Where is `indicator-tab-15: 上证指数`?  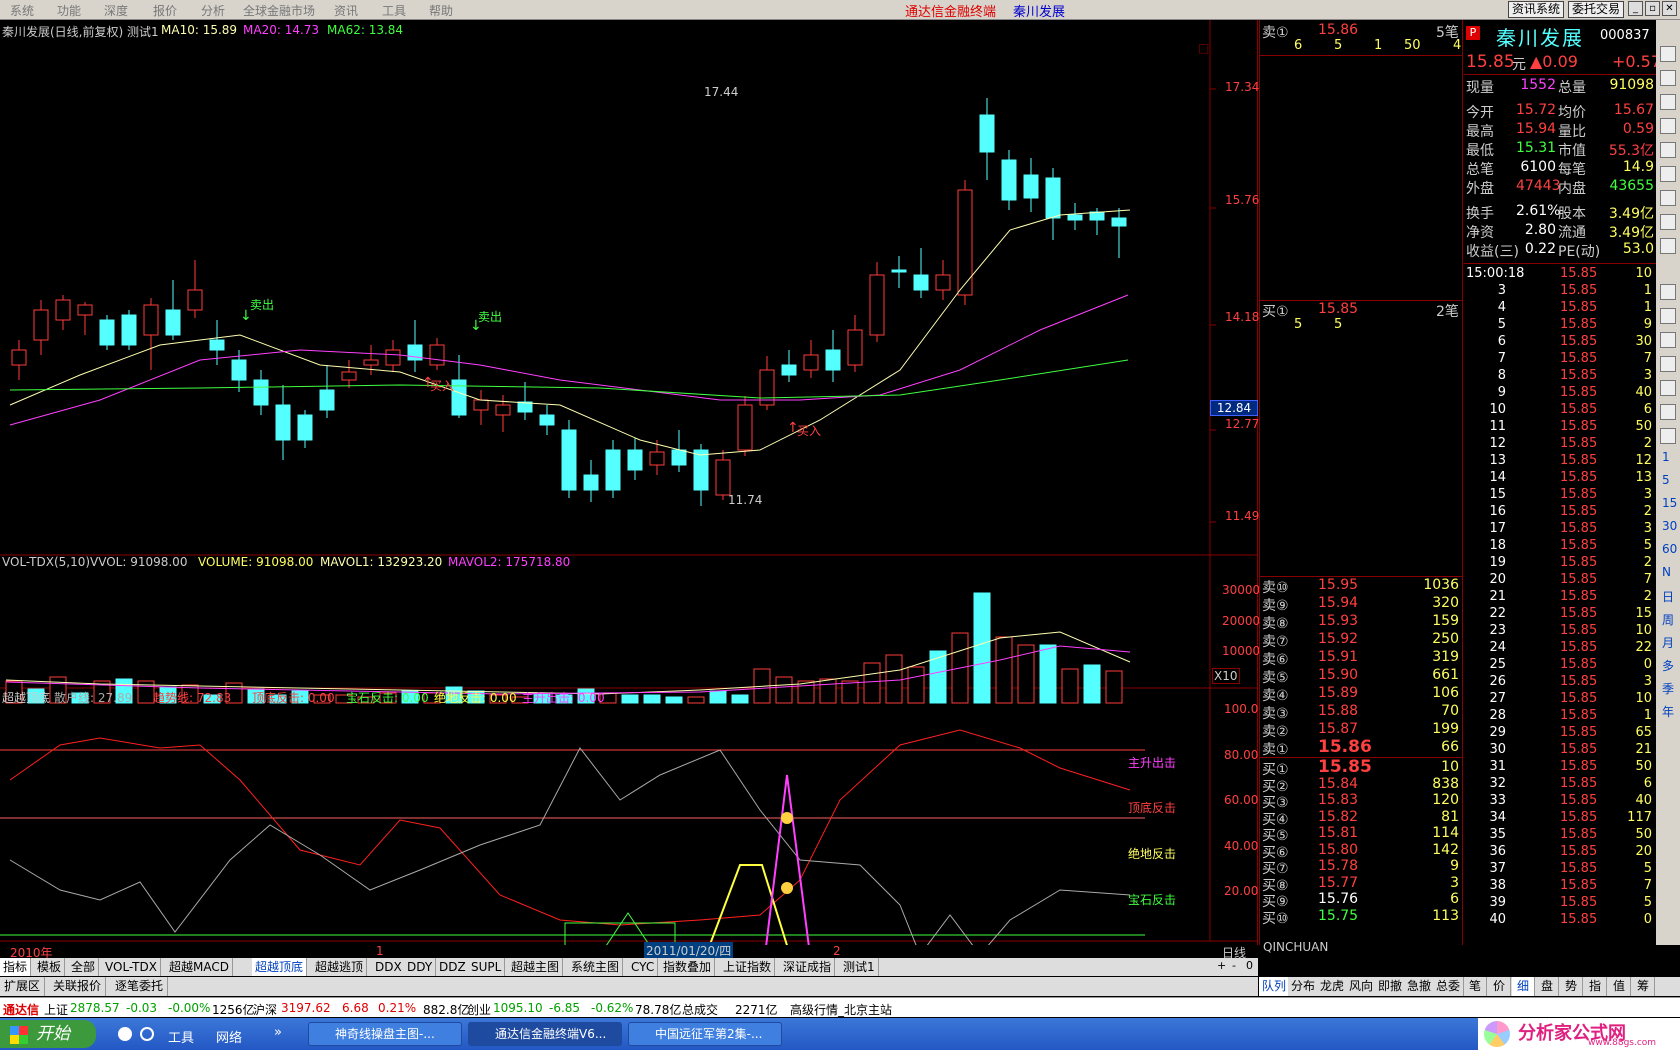
indicator-tab-15: 上证指数 is located at coordinates (748, 967).